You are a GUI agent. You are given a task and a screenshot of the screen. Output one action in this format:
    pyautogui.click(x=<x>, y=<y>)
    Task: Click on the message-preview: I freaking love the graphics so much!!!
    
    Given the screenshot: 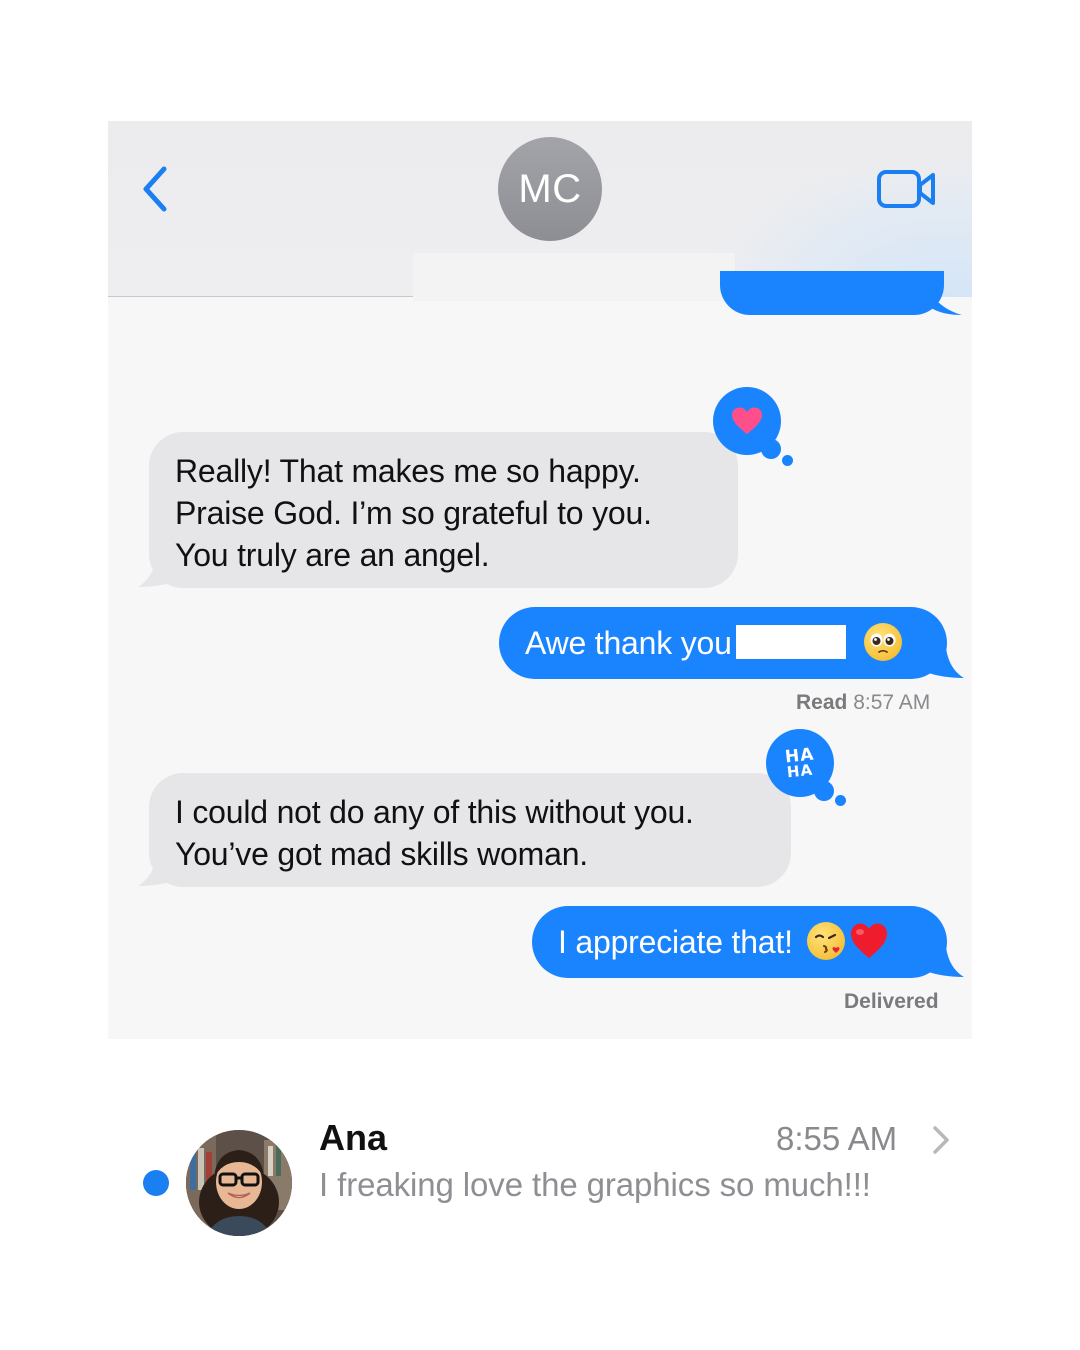 What is the action you would take?
    pyautogui.click(x=595, y=1184)
    